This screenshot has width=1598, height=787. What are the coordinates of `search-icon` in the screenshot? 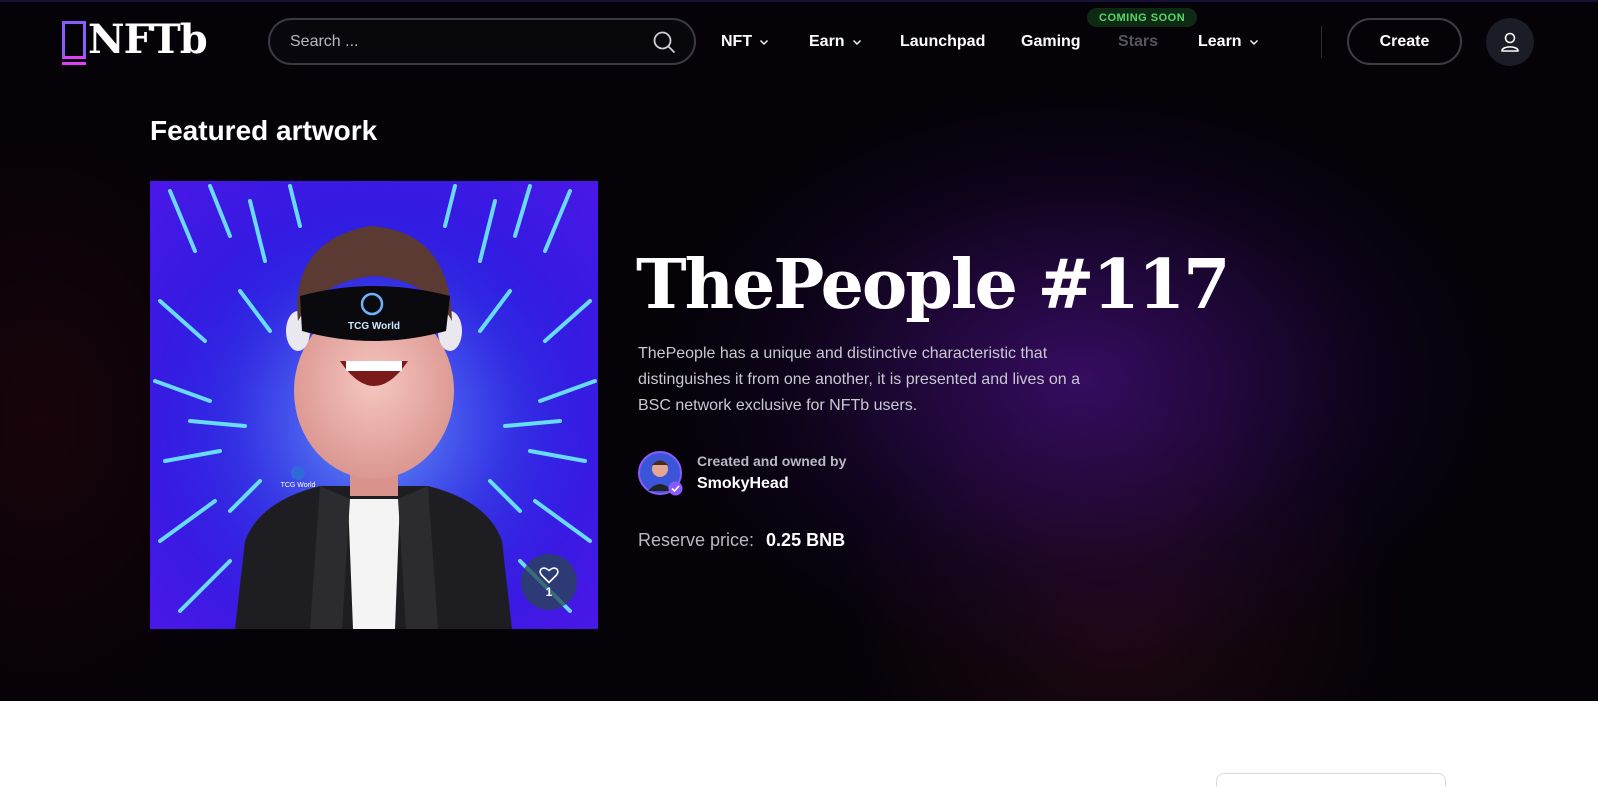 It's located at (664, 42).